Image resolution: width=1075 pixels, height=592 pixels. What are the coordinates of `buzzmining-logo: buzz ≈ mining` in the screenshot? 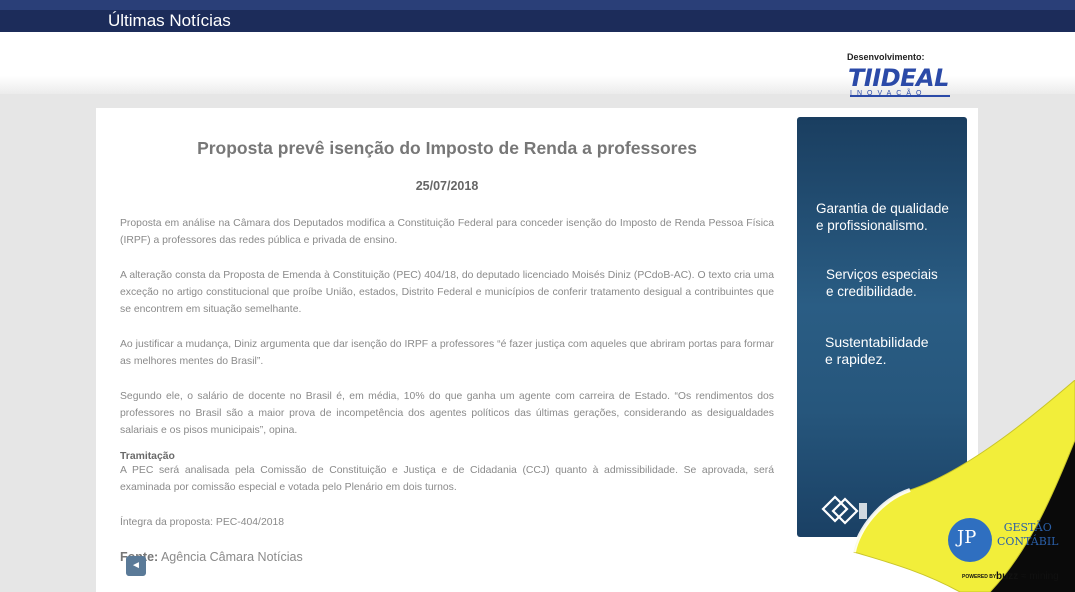 It's located at (1027, 576).